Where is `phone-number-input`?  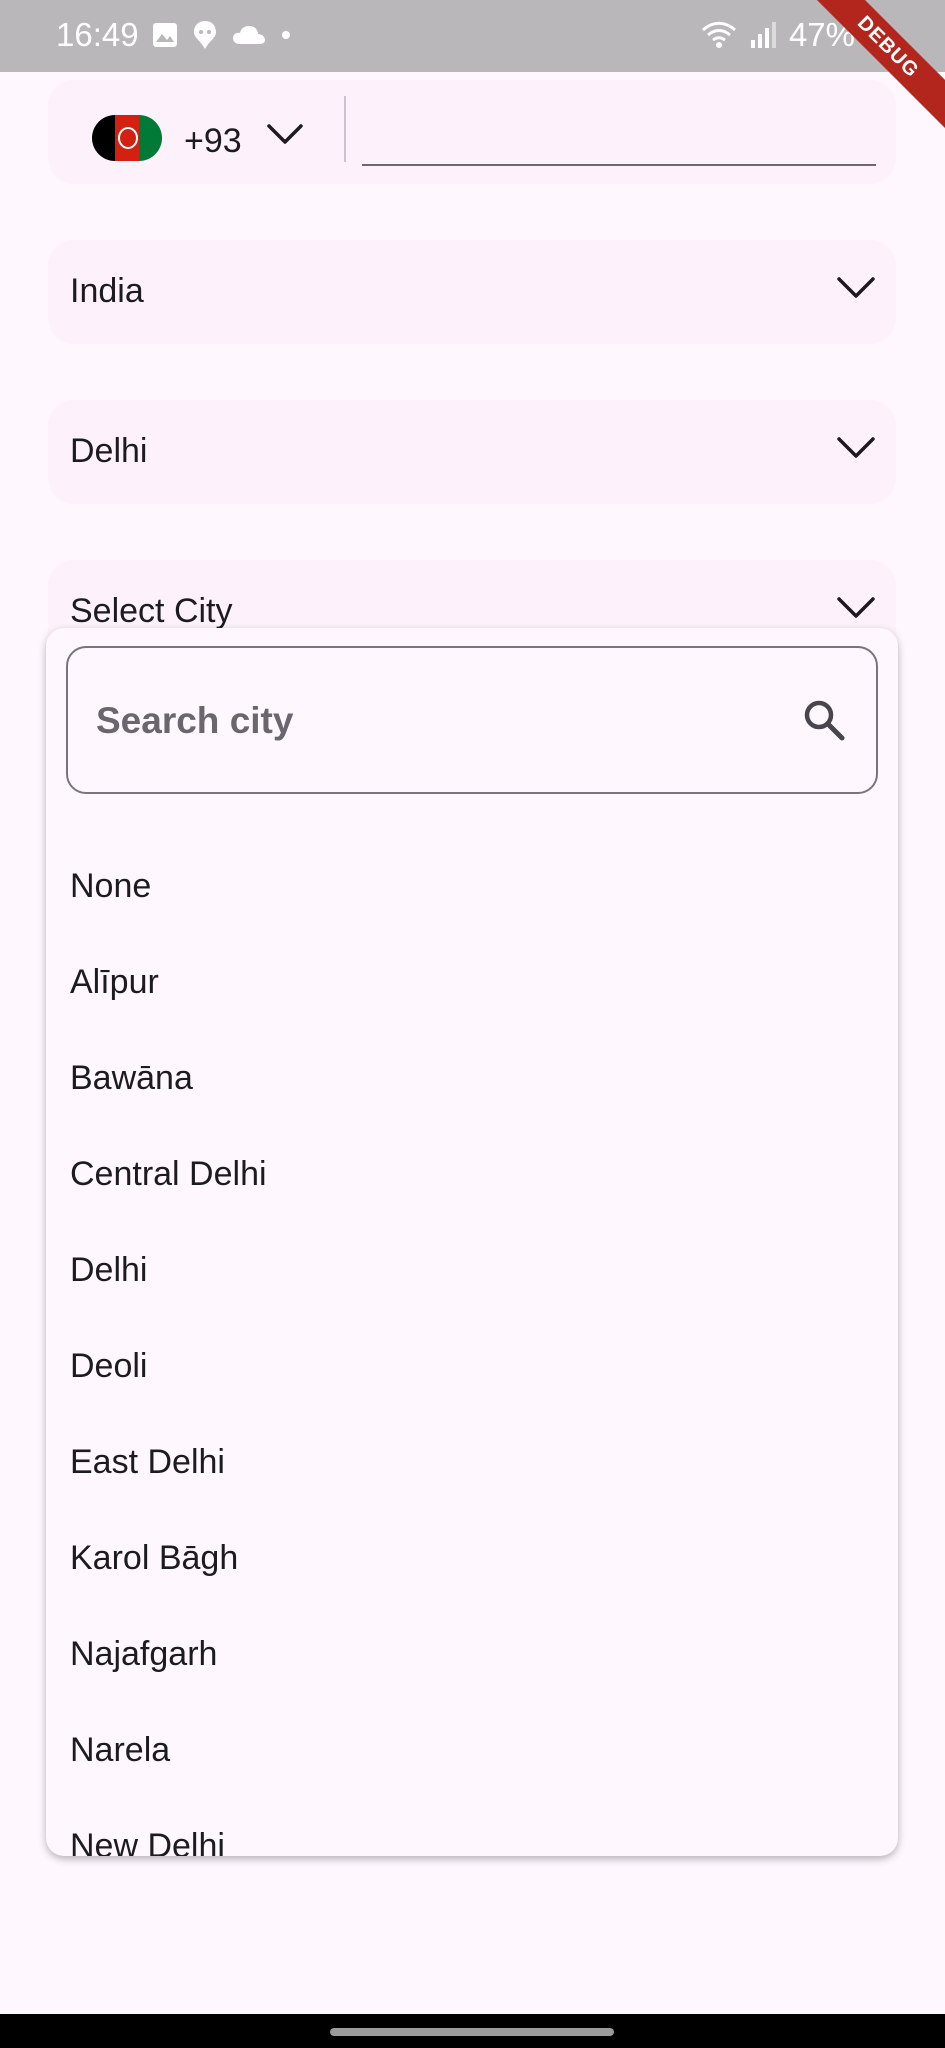 phone-number-input is located at coordinates (619, 165).